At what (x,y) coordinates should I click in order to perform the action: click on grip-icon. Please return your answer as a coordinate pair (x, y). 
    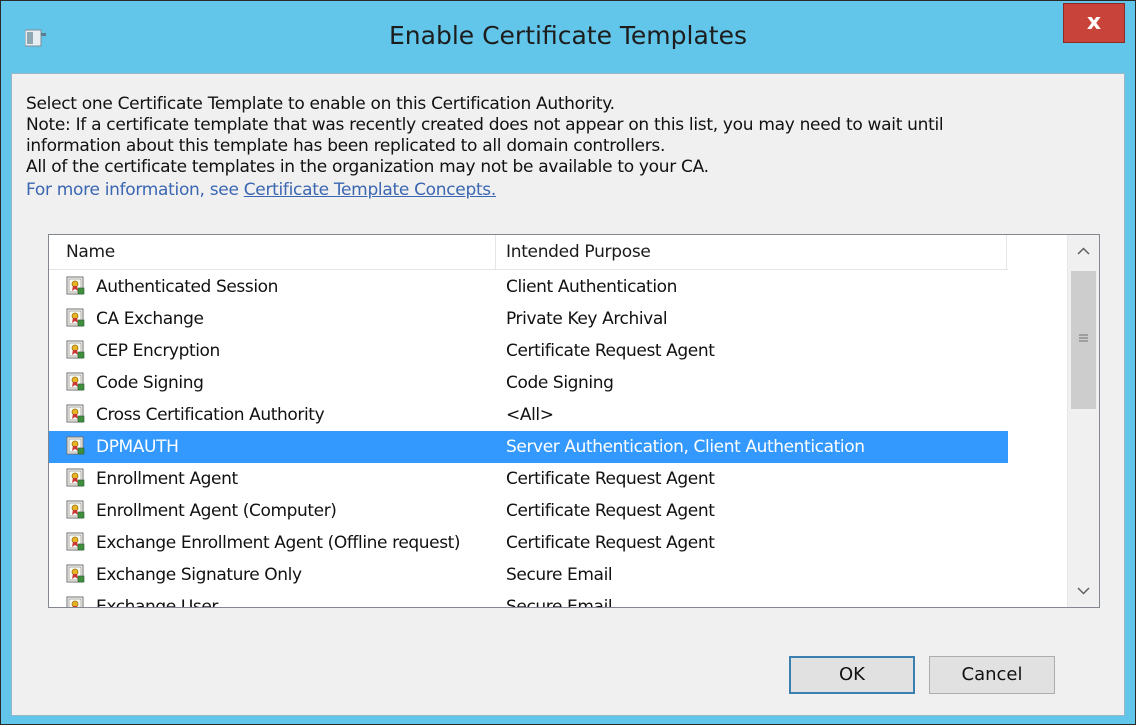
    Looking at the image, I should click on (1083, 338).